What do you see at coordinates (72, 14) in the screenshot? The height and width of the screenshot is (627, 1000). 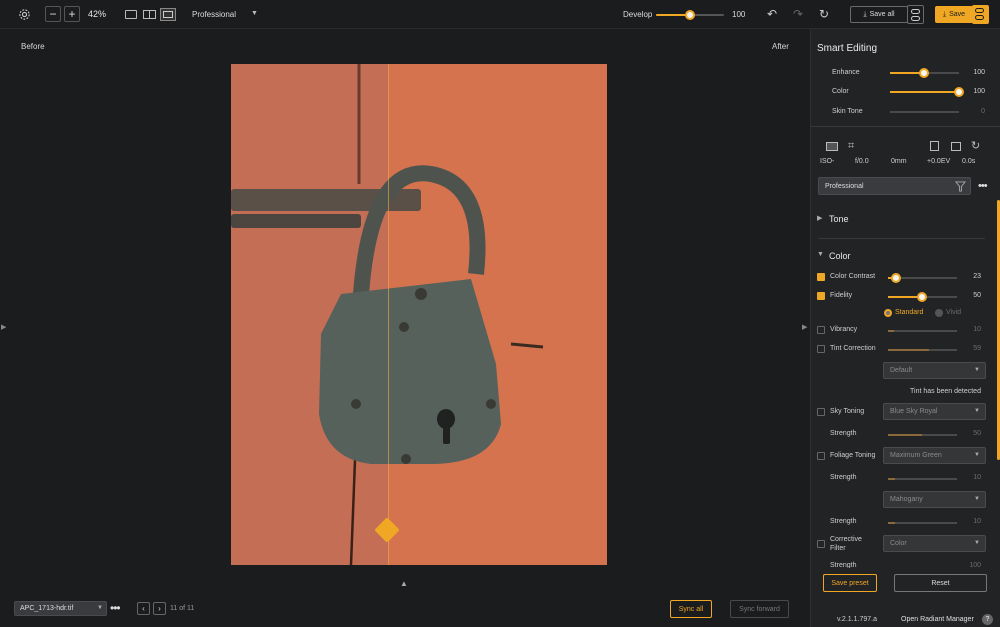 I see `zoom-in-button: +` at bounding box center [72, 14].